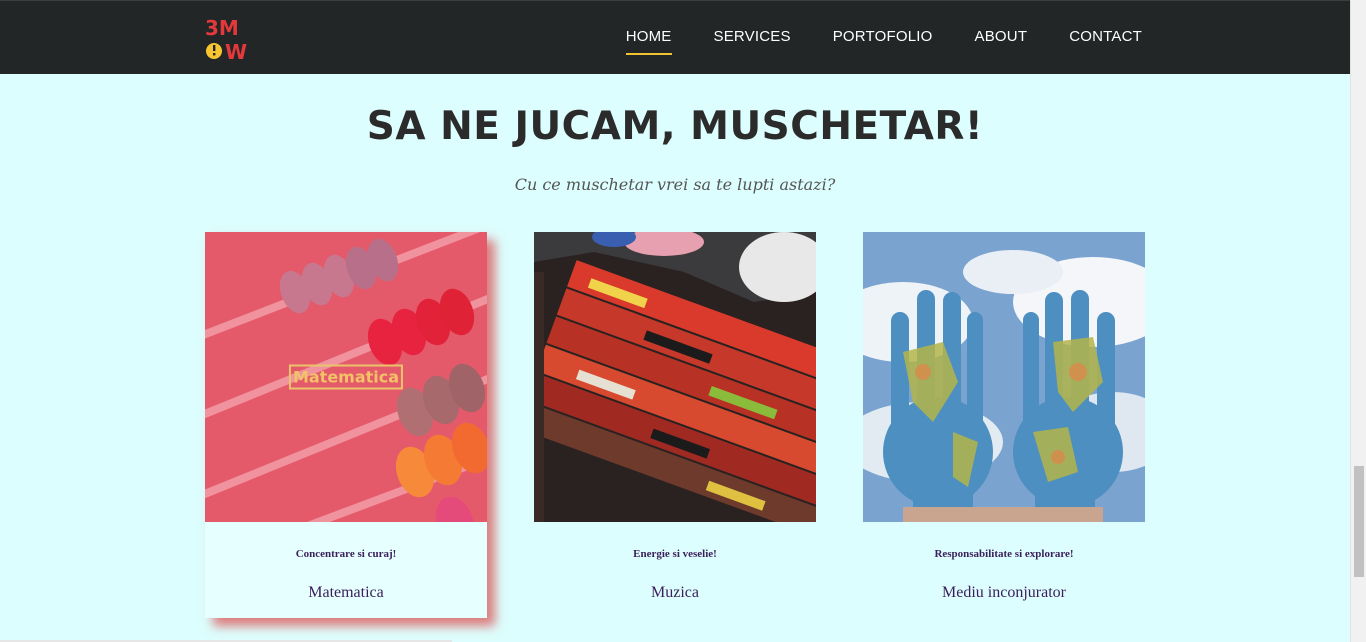 This screenshot has height=642, width=1366. I want to click on card-muzica: Energie si veselie! Muzica, so click(675, 425).